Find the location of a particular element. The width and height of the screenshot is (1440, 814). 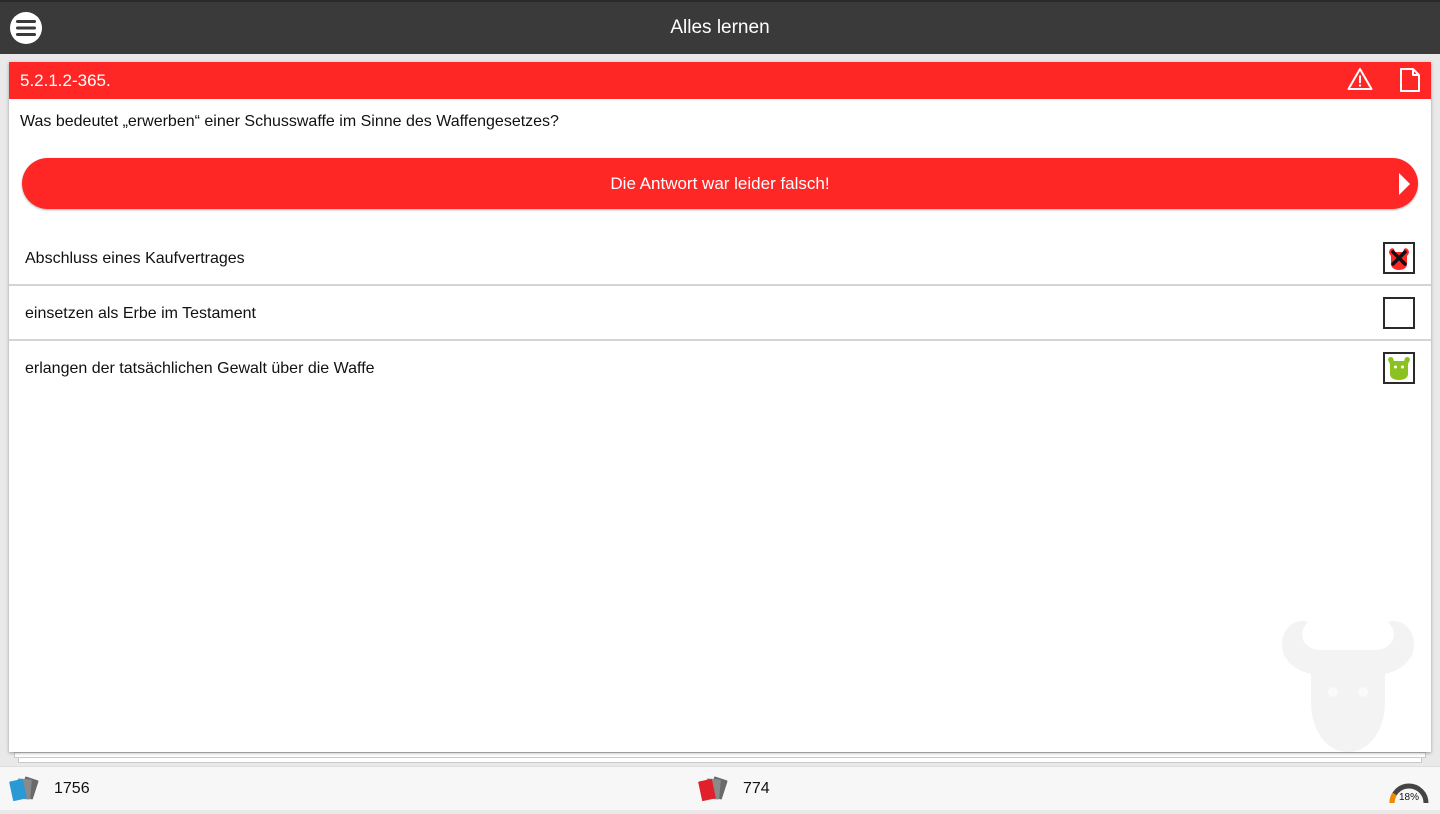

card-stack-edge is located at coordinates (720, 760).